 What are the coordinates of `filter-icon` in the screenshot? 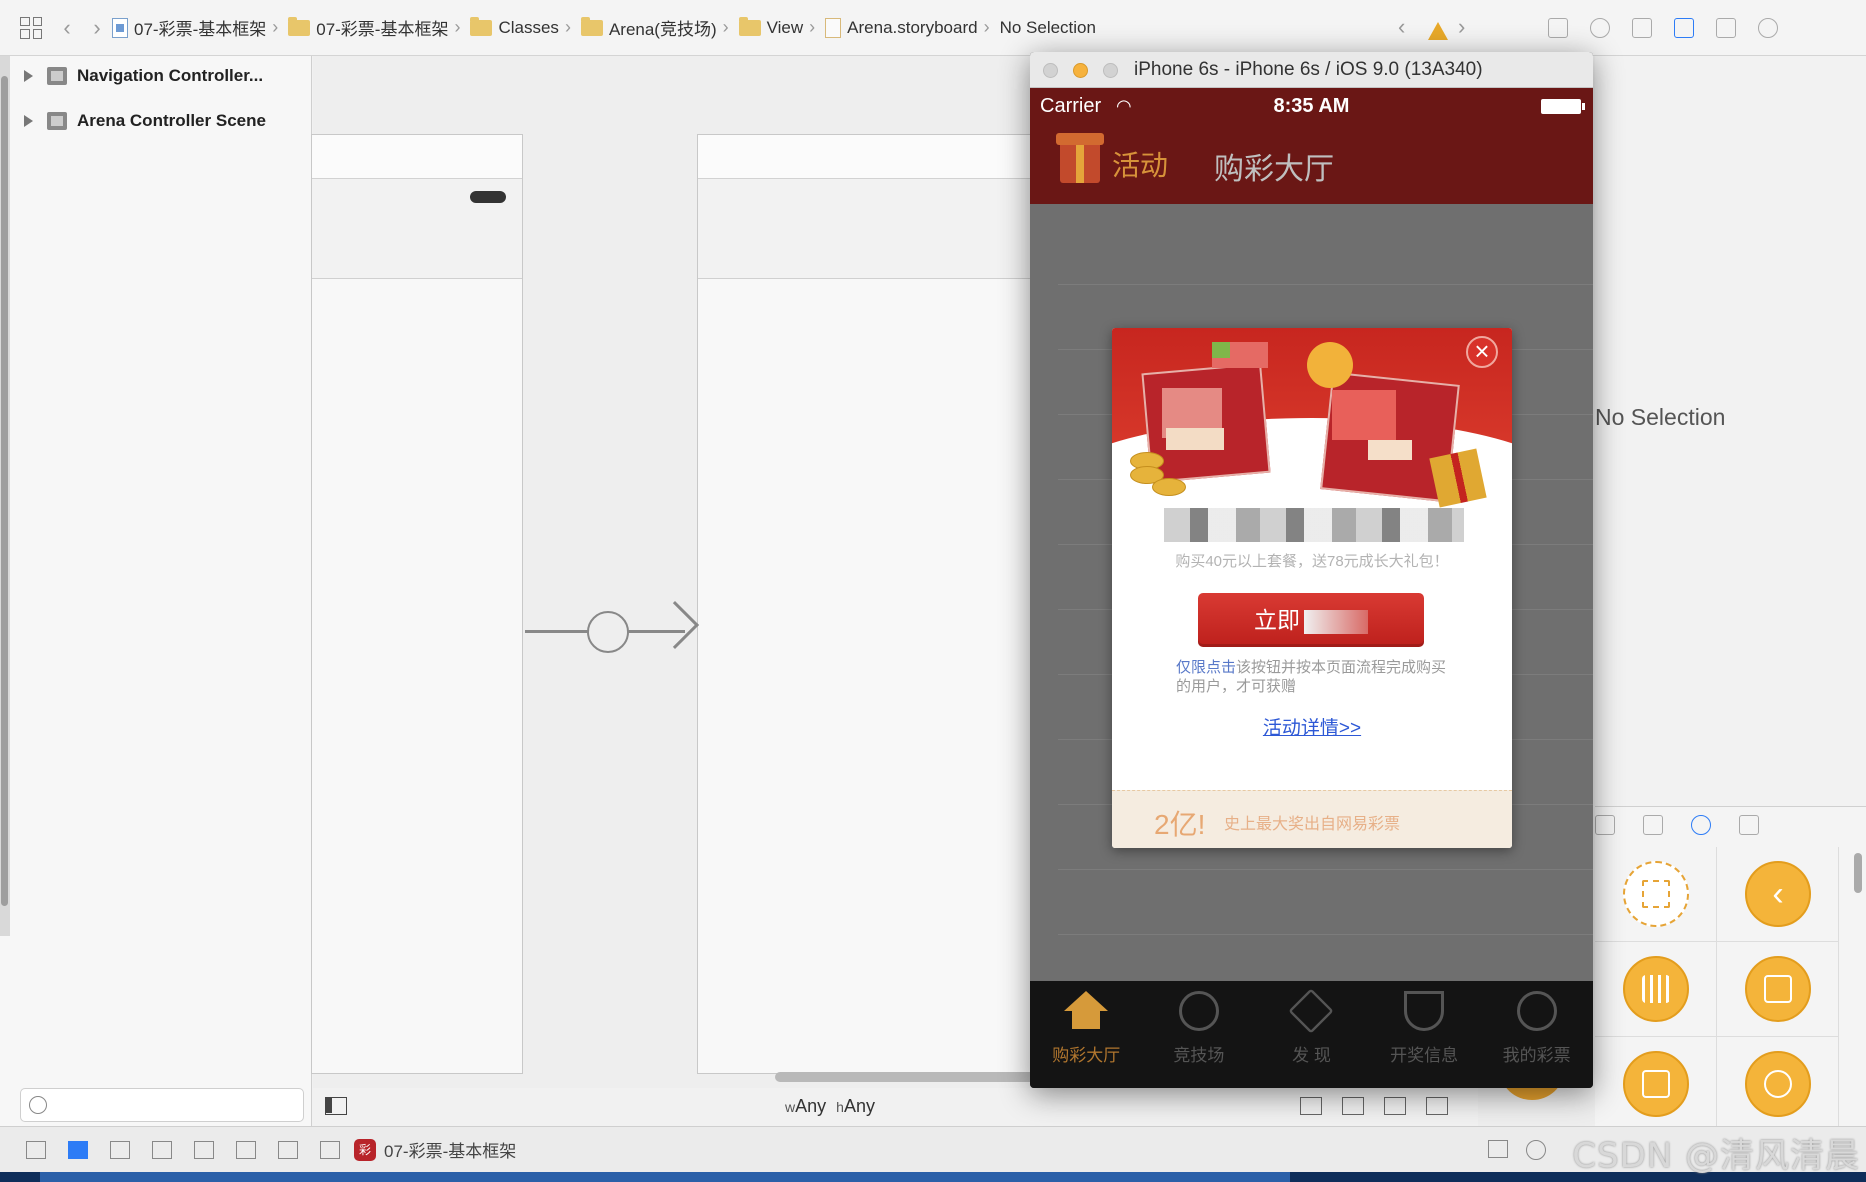 It's located at (38, 1105).